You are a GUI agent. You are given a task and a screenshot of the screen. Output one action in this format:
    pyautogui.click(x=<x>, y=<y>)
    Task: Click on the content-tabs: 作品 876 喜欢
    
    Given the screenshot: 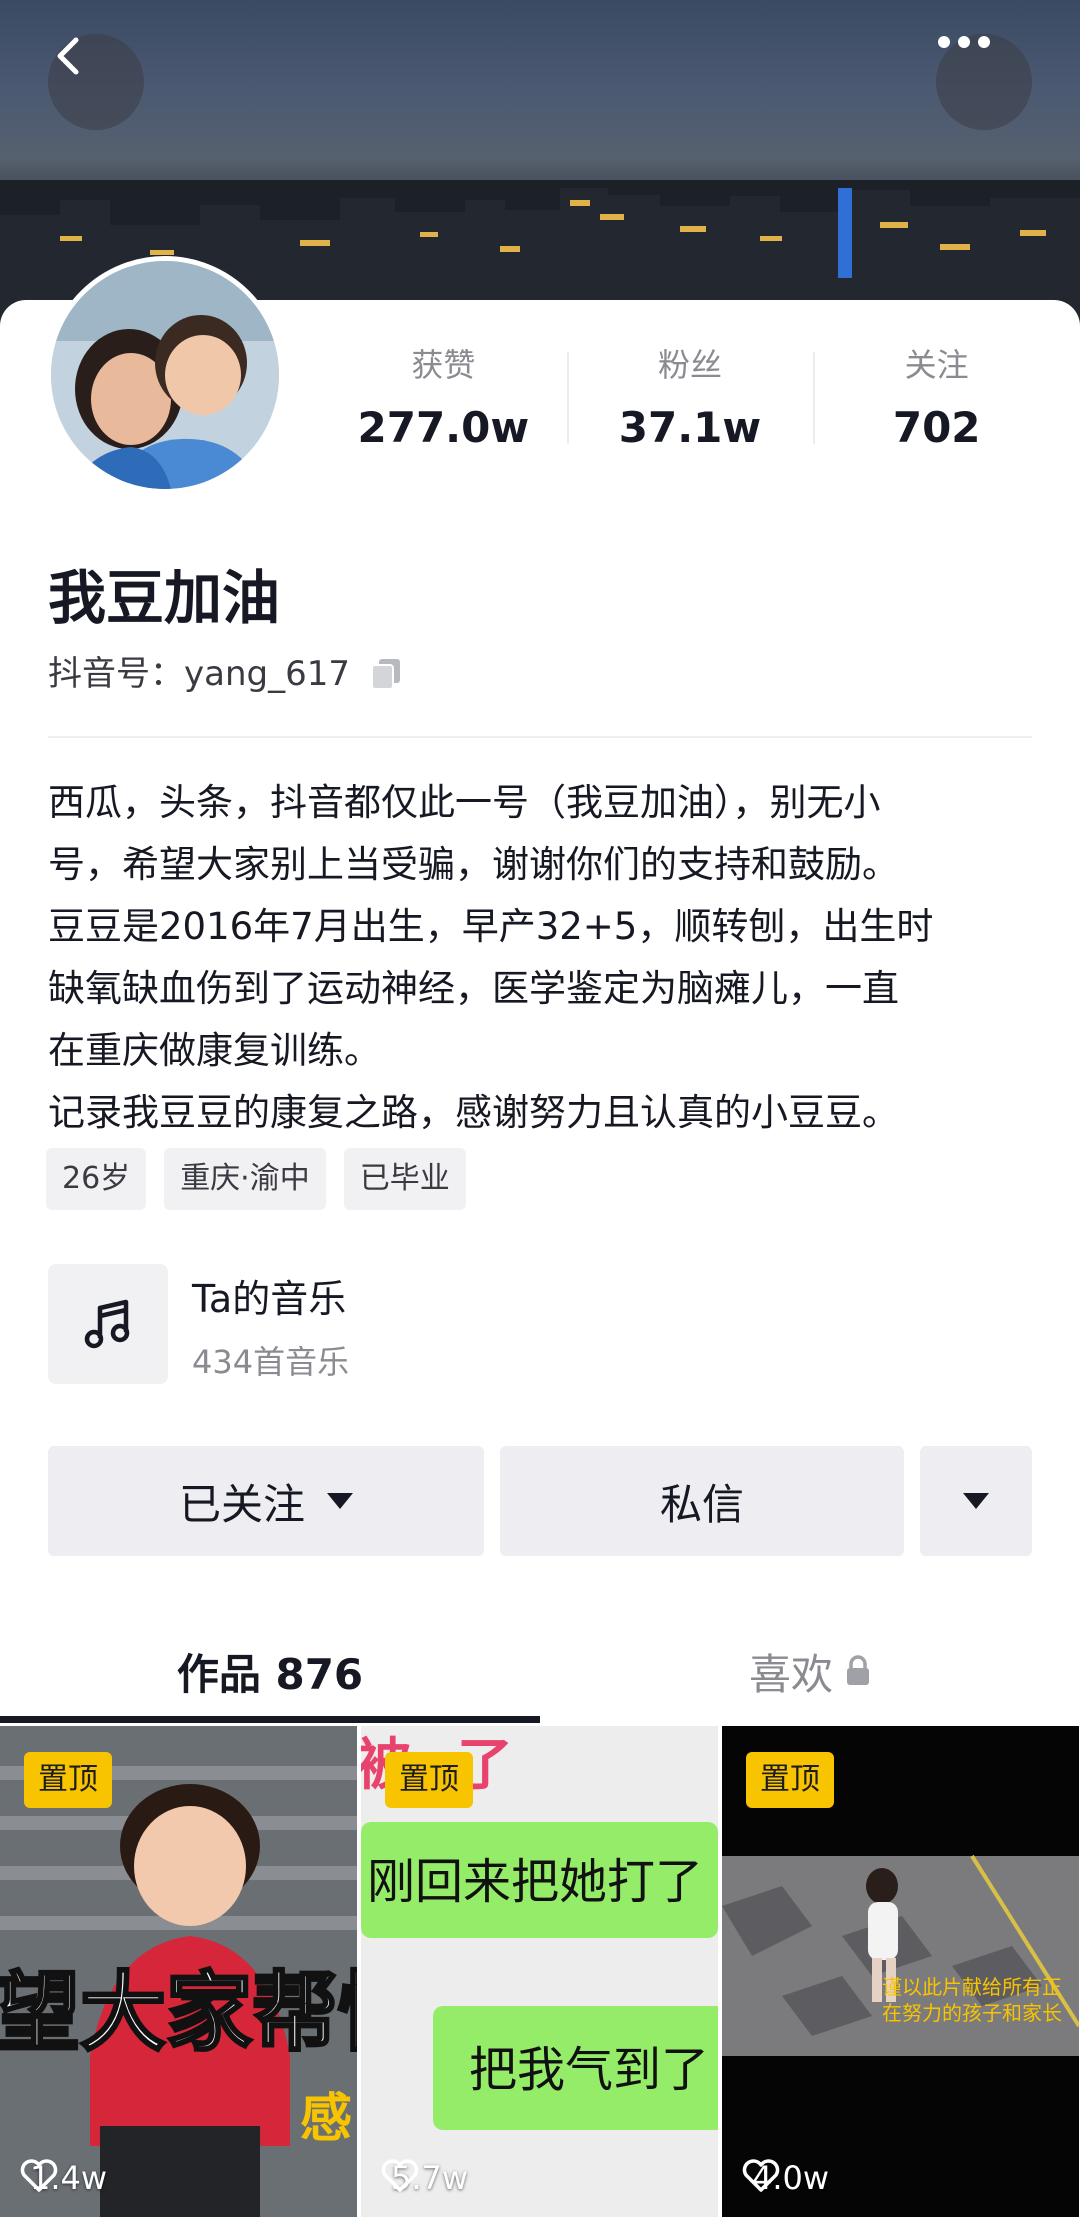 What is the action you would take?
    pyautogui.click(x=540, y=1671)
    